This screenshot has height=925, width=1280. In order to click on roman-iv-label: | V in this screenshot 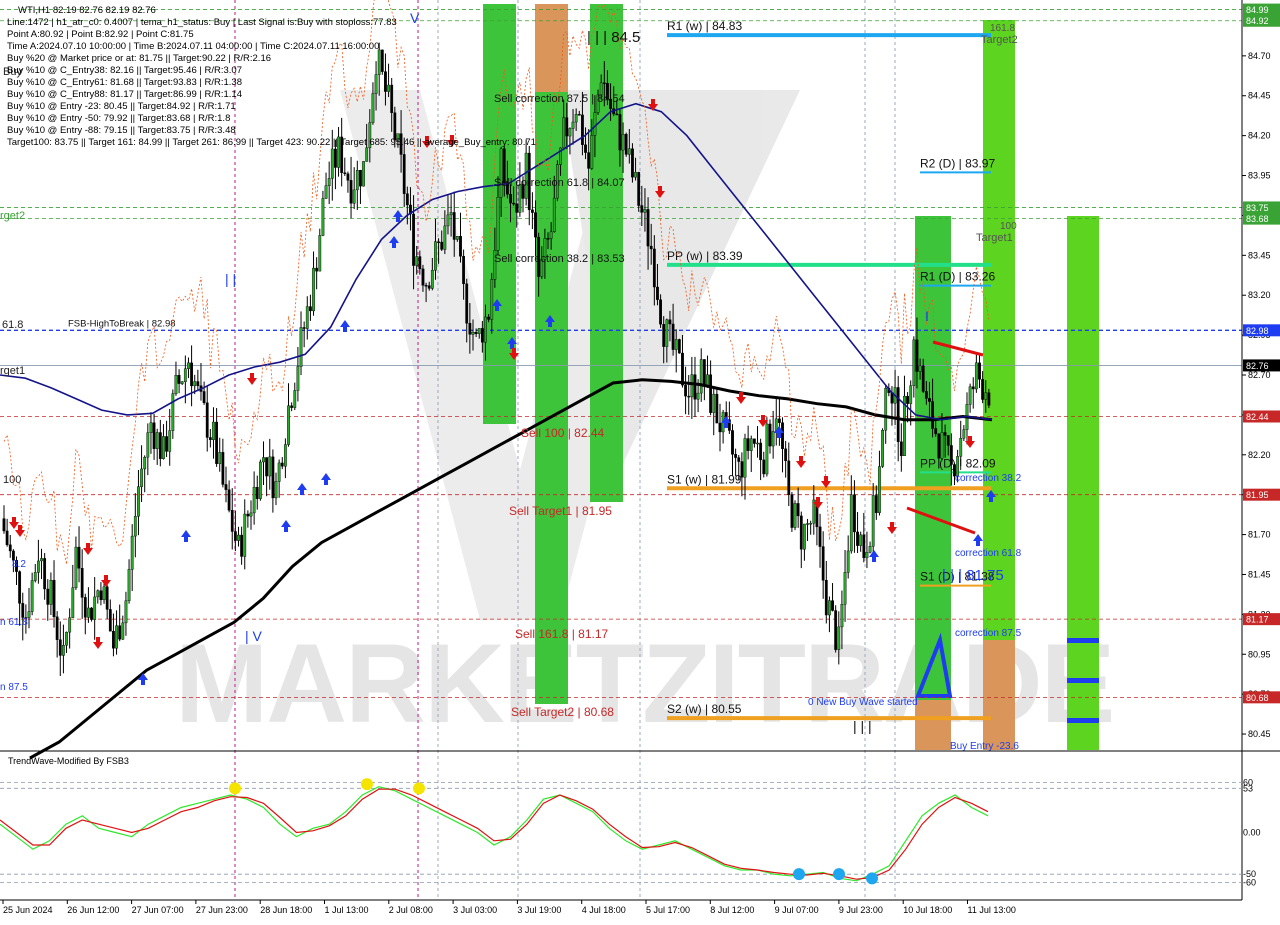, I will do `click(254, 636)`.